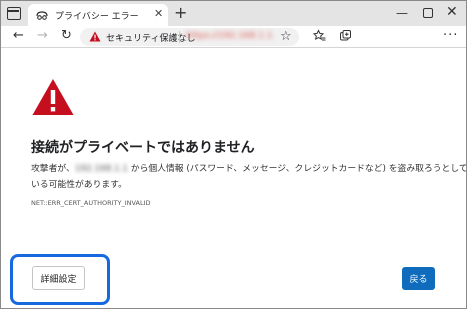  Describe the element at coordinates (418, 278) in the screenshot. I see `back-to-safety-button: 戻る` at that location.